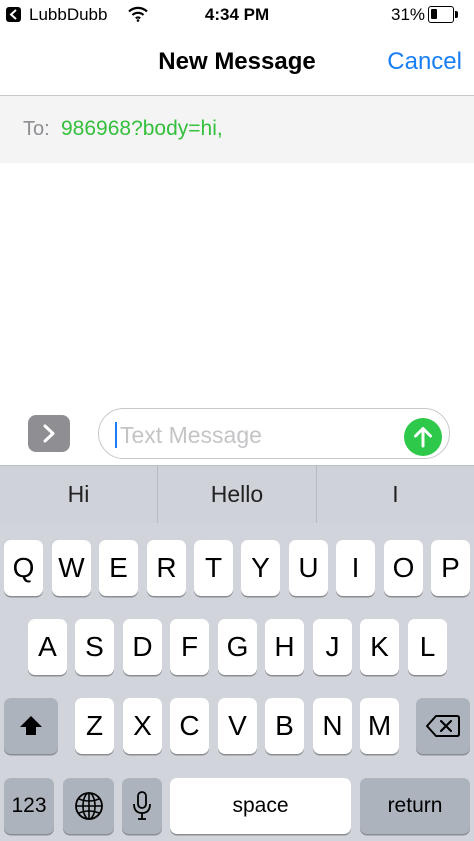 The width and height of the screenshot is (474, 841). What do you see at coordinates (142, 726) in the screenshot?
I see `key-x: X` at bounding box center [142, 726].